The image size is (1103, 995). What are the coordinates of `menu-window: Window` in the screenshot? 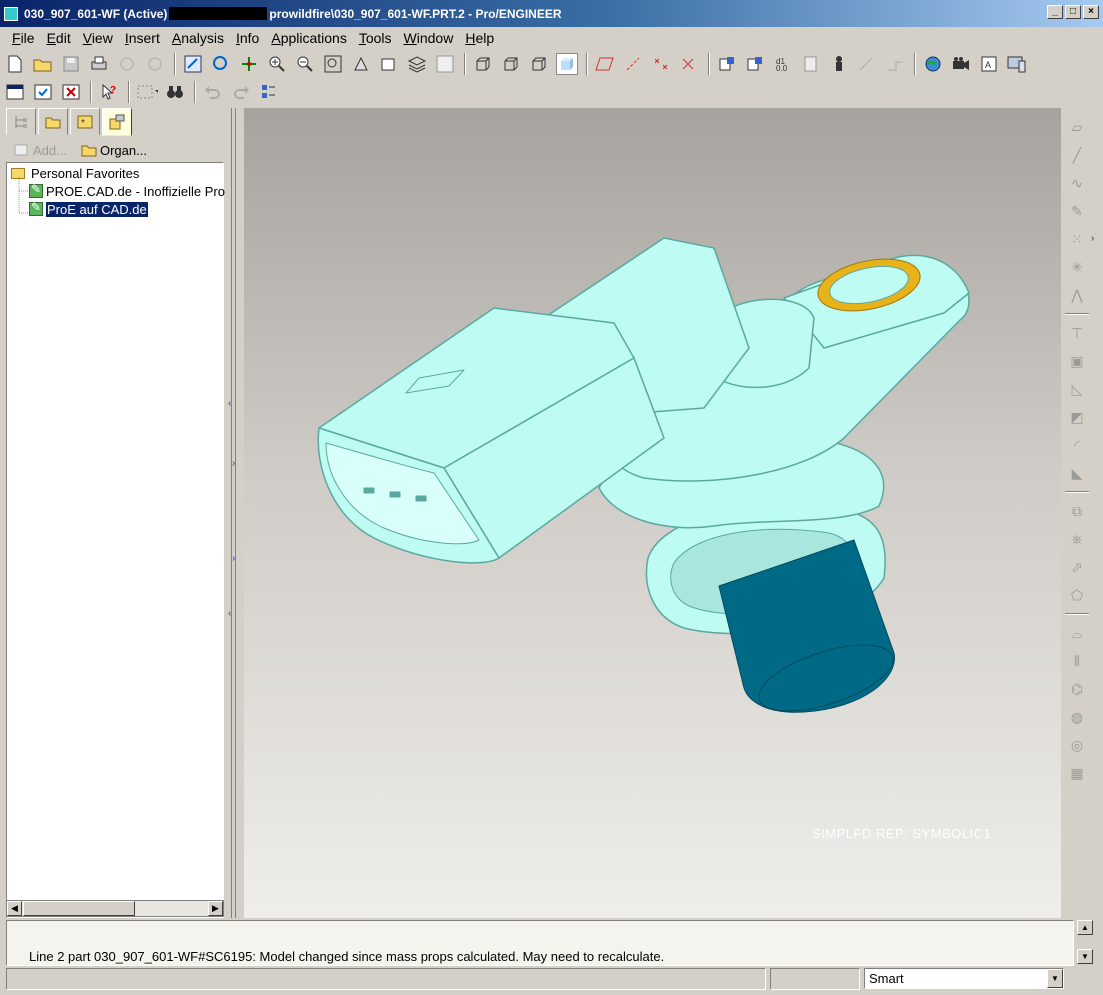 It's located at (429, 38).